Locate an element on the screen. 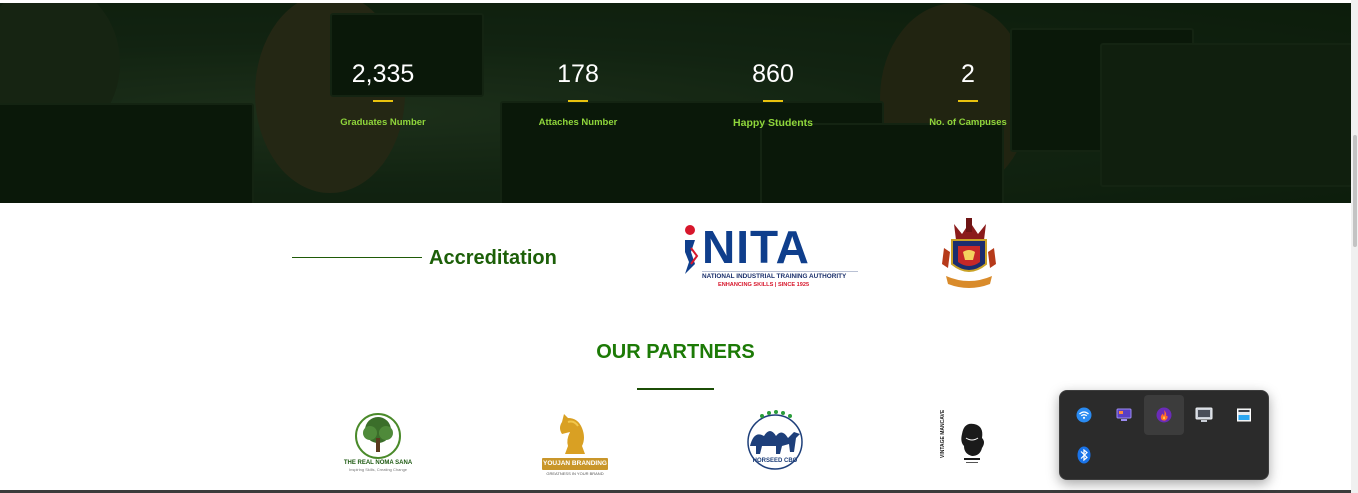 Image resolution: width=1358 pixels, height=493 pixels. partner-logo-vintage-mancave: VINTAGE MANCAVE is located at coordinates (971, 440).